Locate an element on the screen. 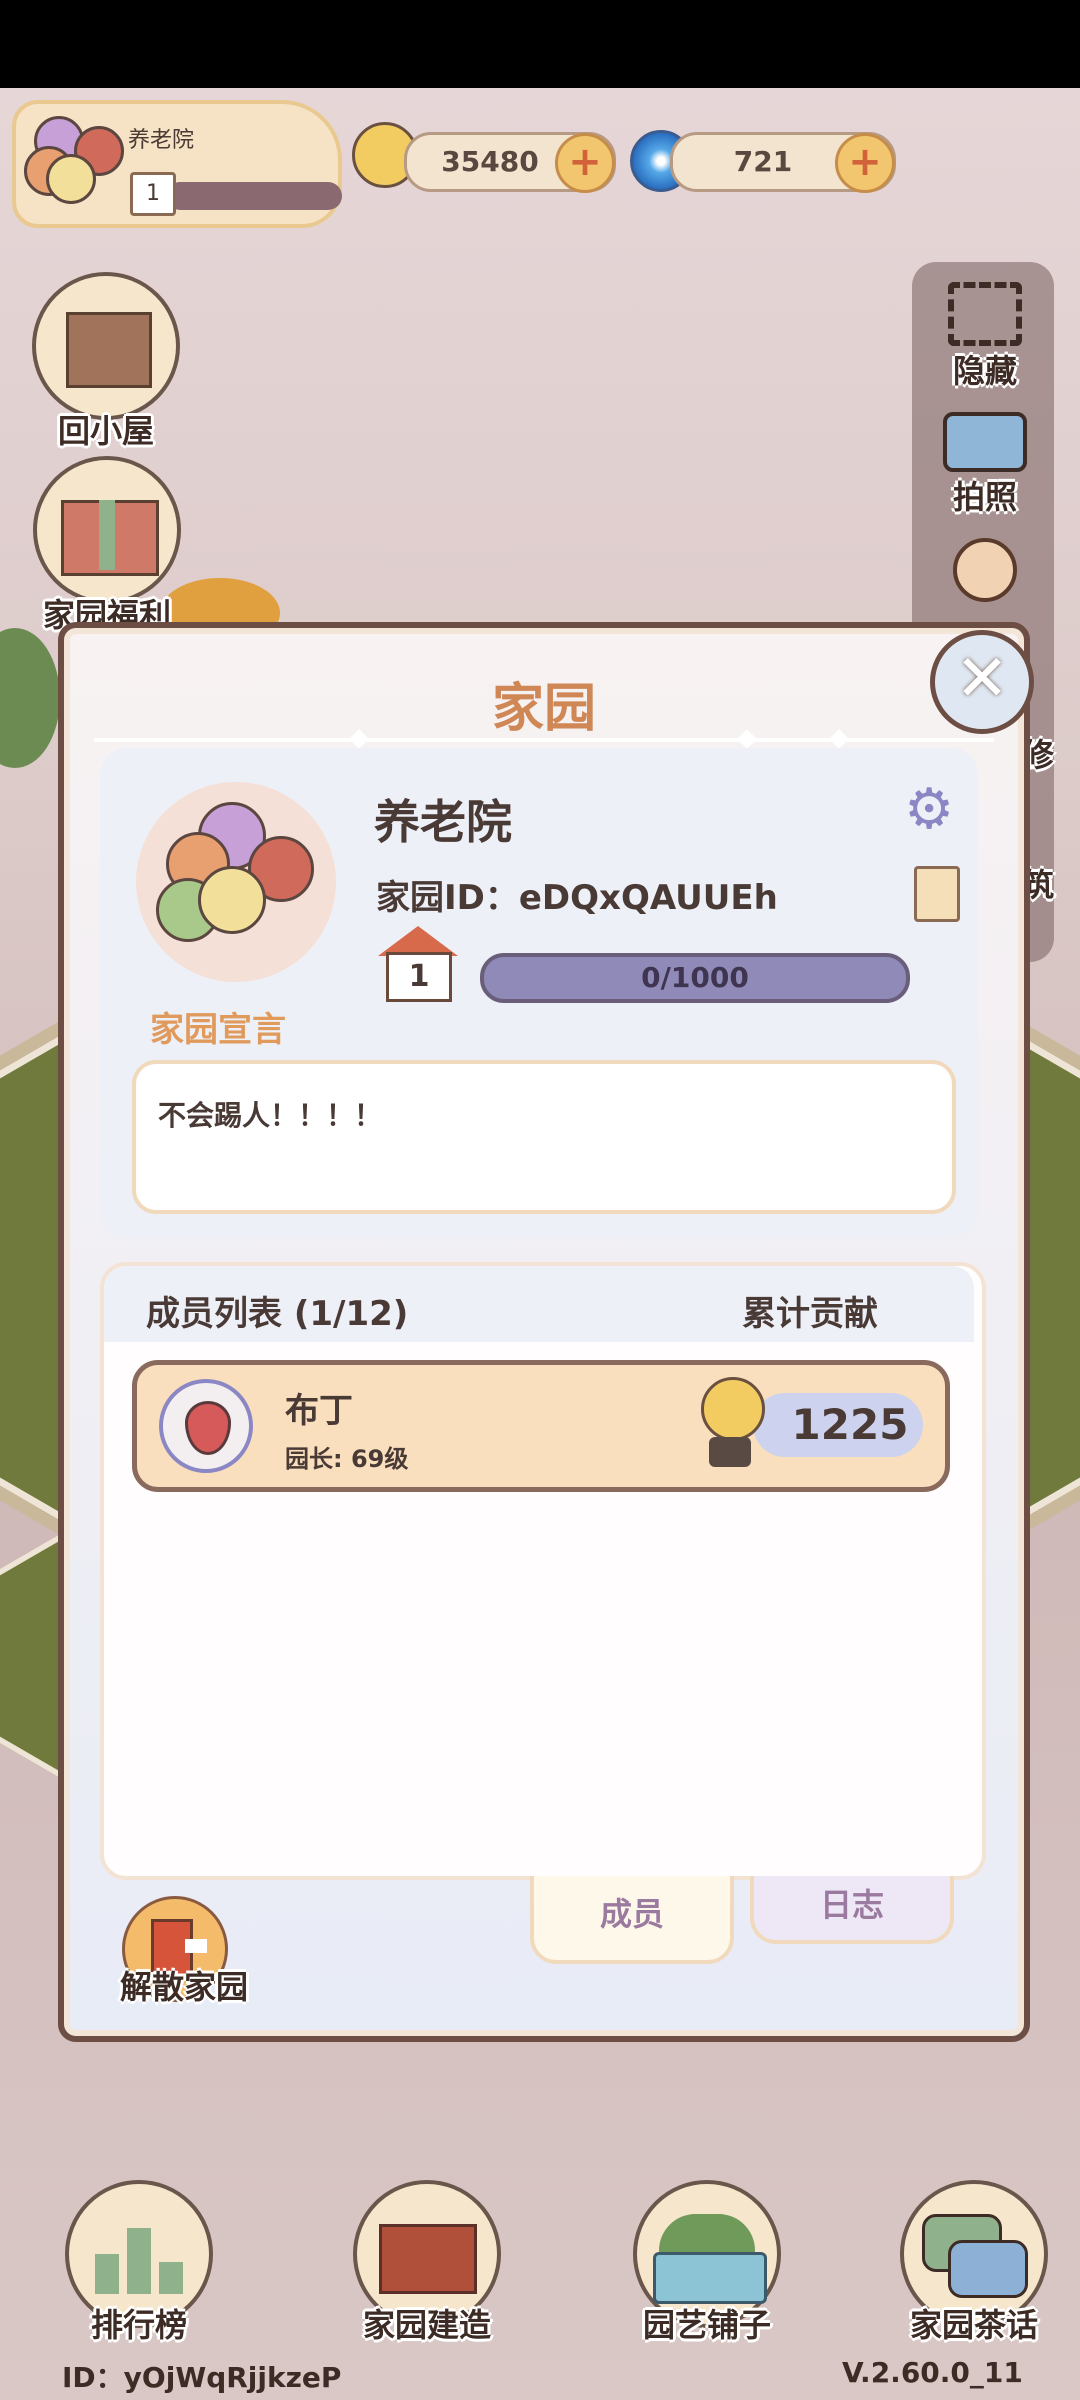  member-row: 布丁 园长: 69级 1225 is located at coordinates (541, 1426).